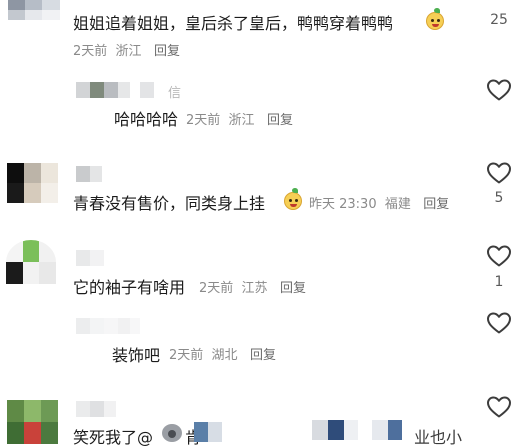  What do you see at coordinates (113, 437) in the screenshot?
I see `comment-text: 笑死我了@` at bounding box center [113, 437].